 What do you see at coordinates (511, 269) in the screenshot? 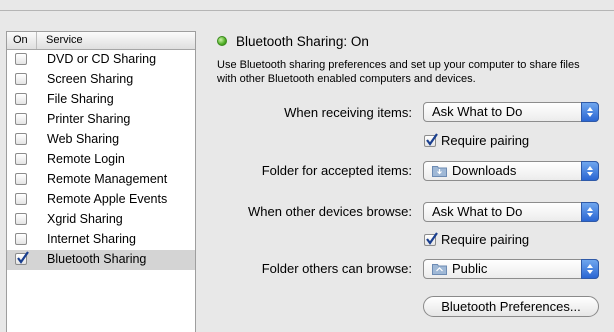
I see `browse-folder-popup: Public` at bounding box center [511, 269].